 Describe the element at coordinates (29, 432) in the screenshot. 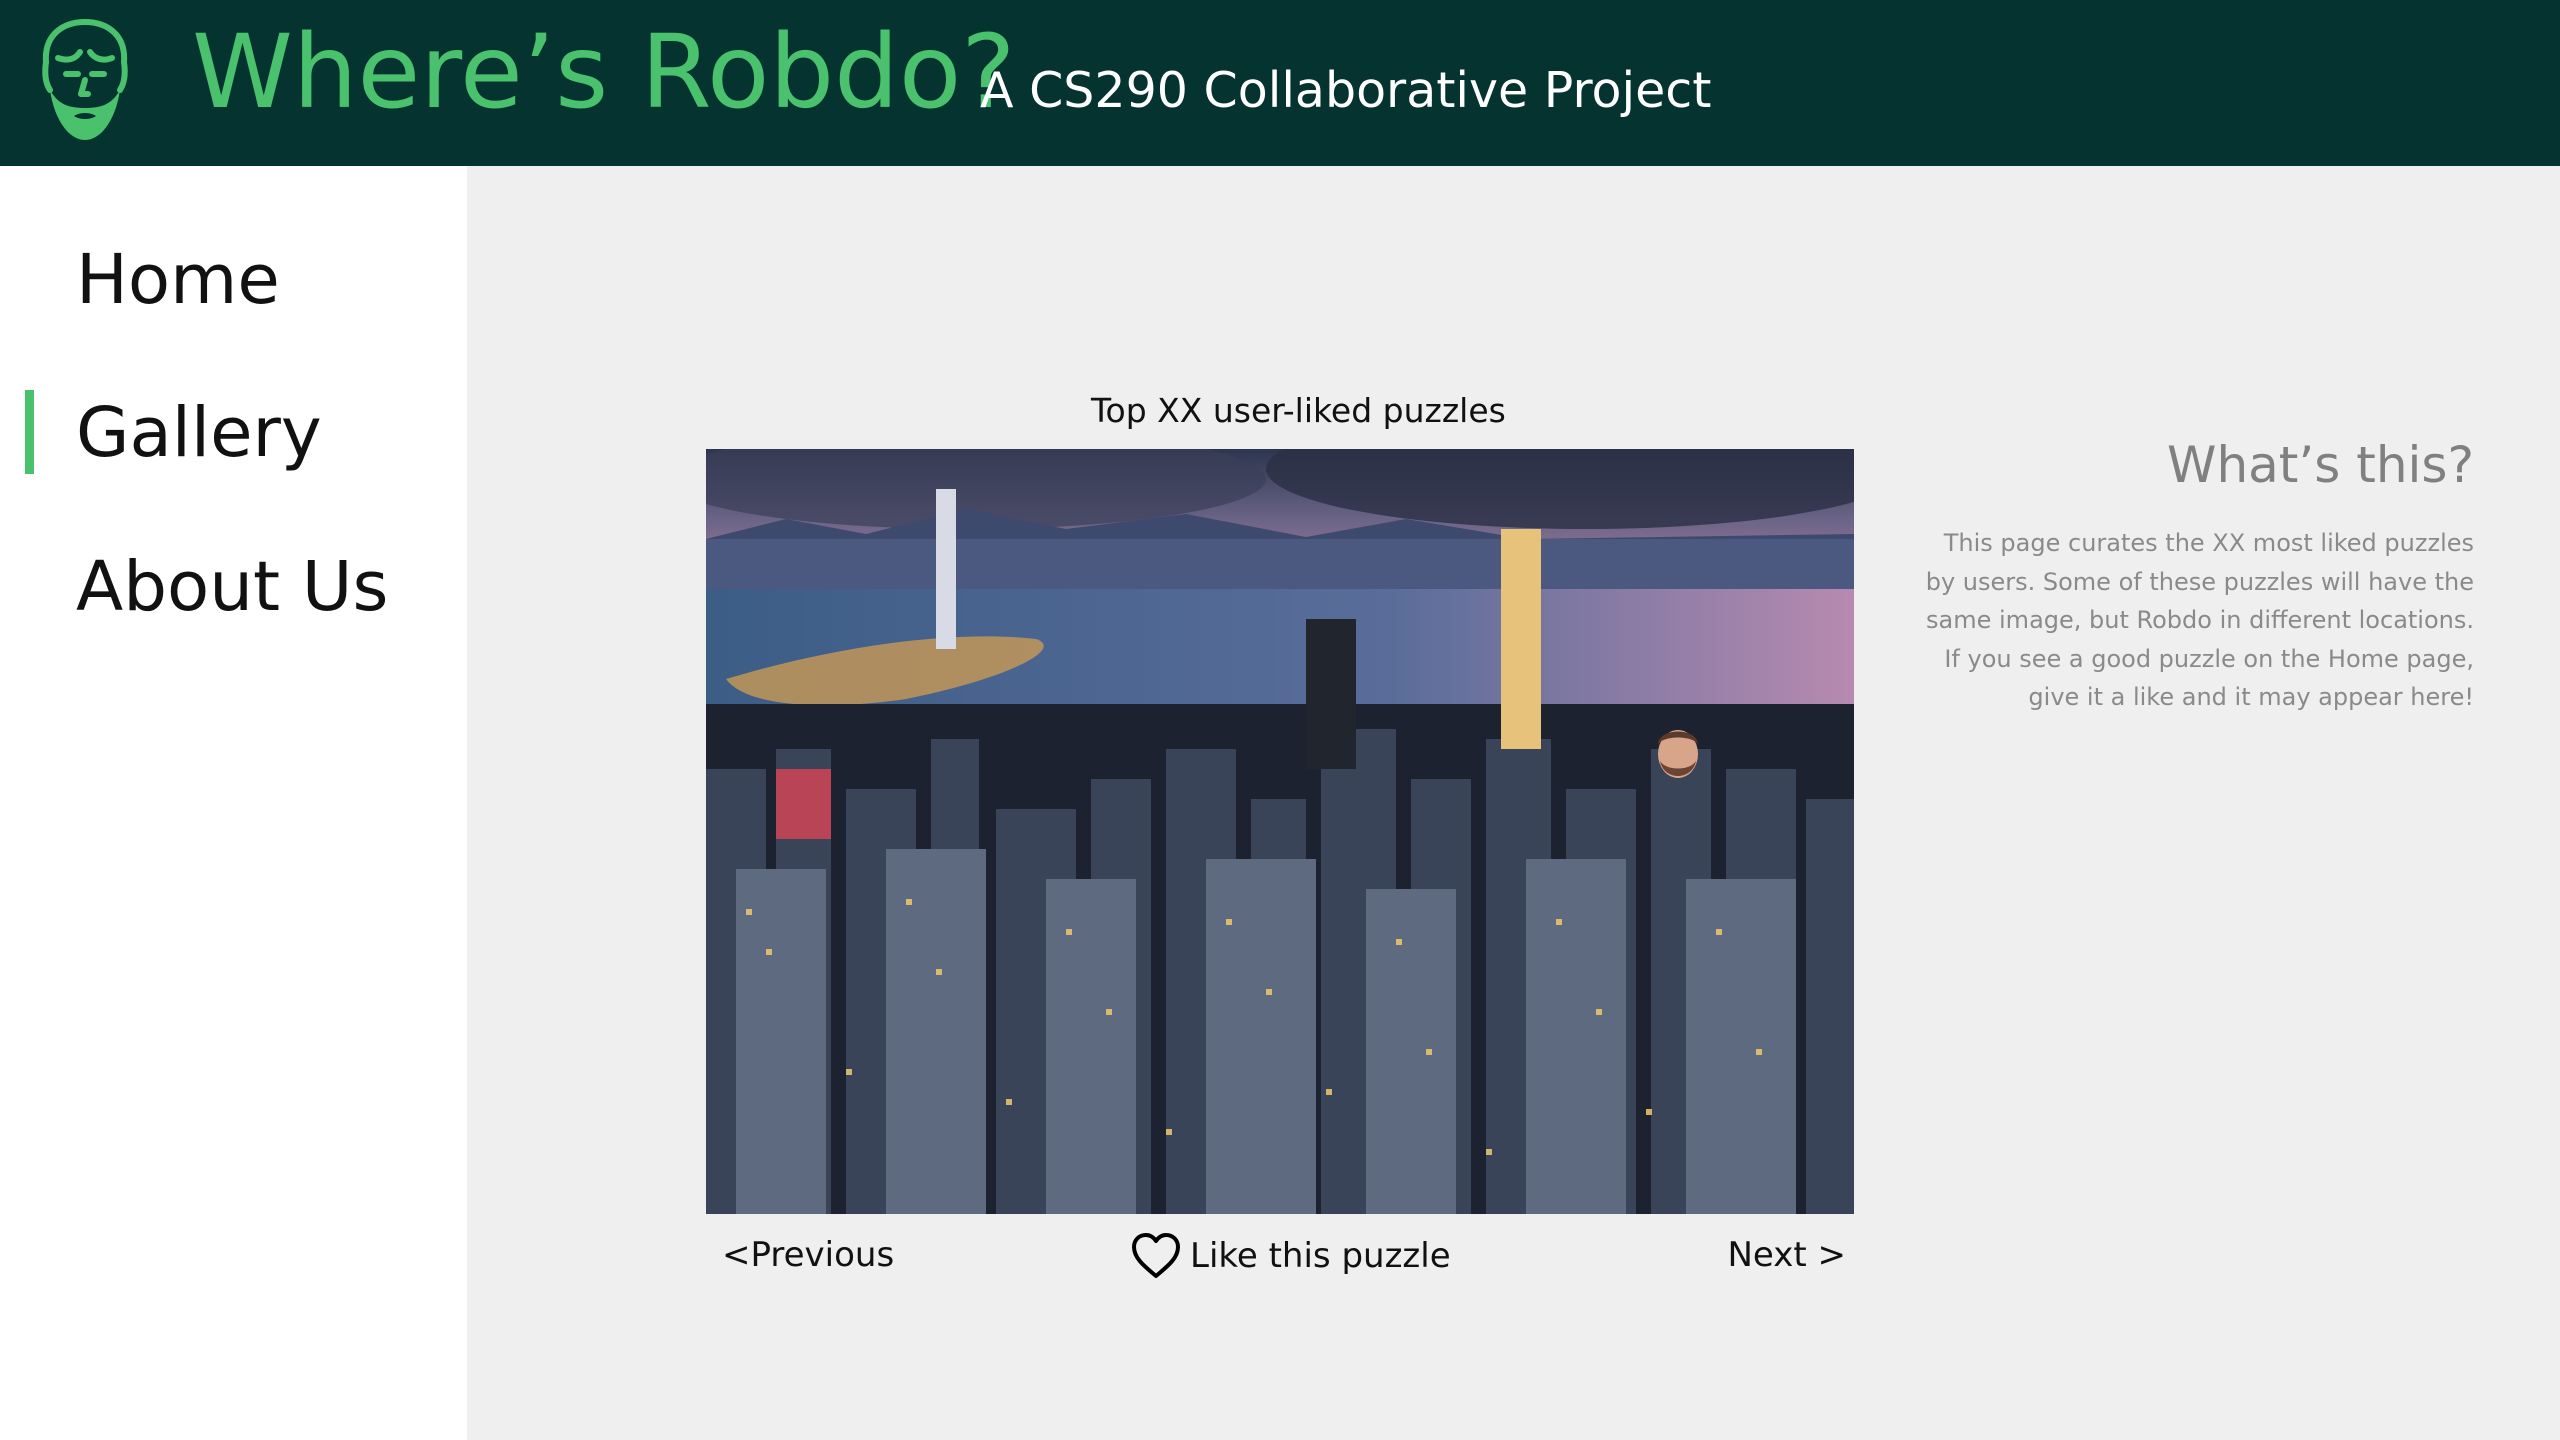

I see `active-indicator` at that location.